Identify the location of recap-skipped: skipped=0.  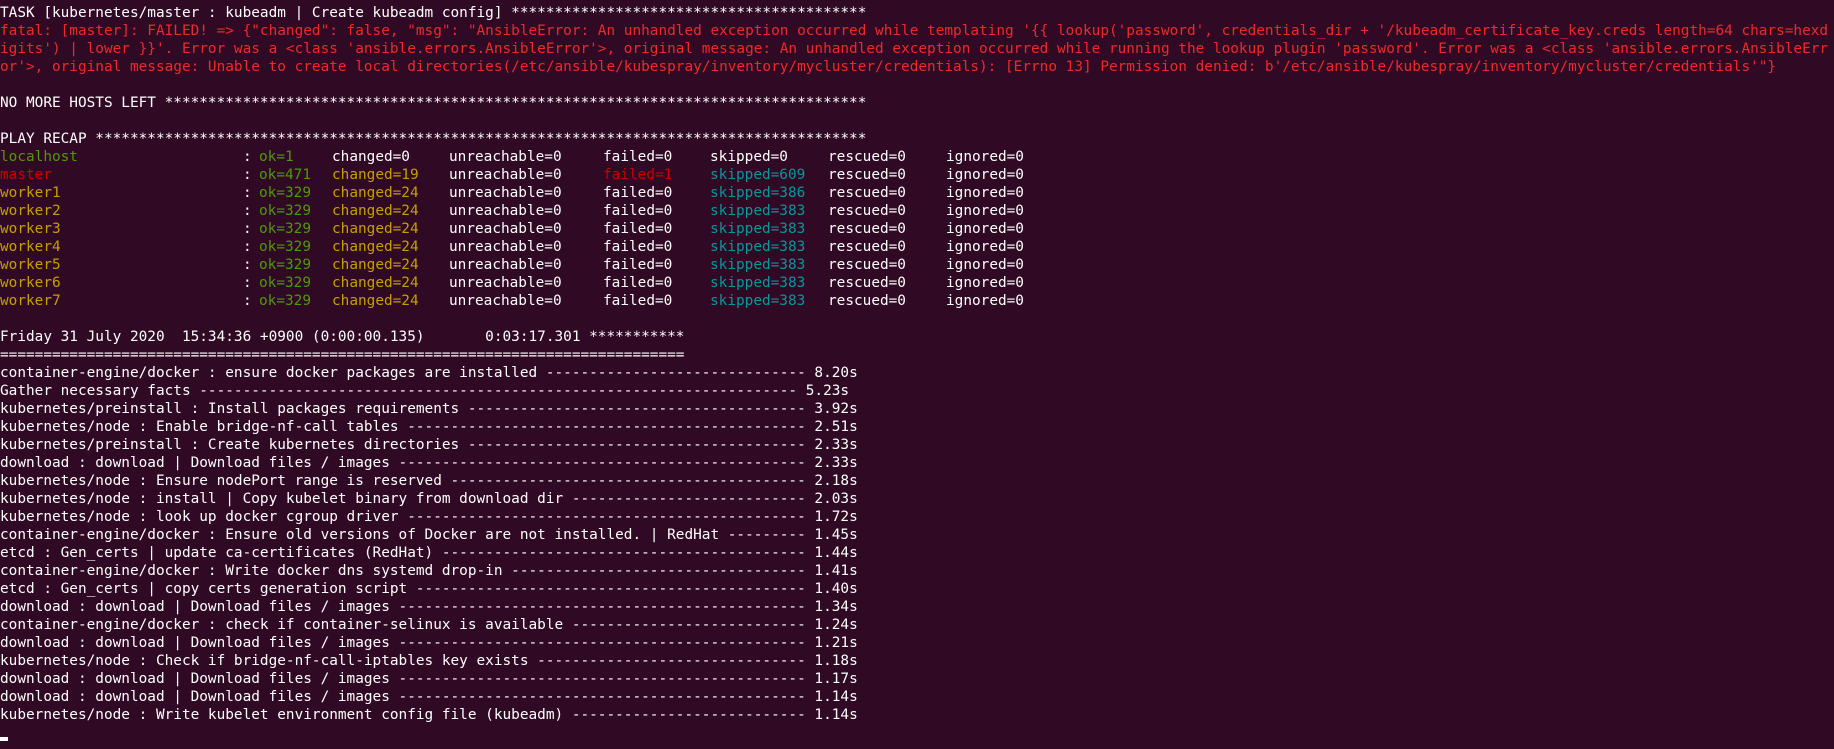
(749, 157).